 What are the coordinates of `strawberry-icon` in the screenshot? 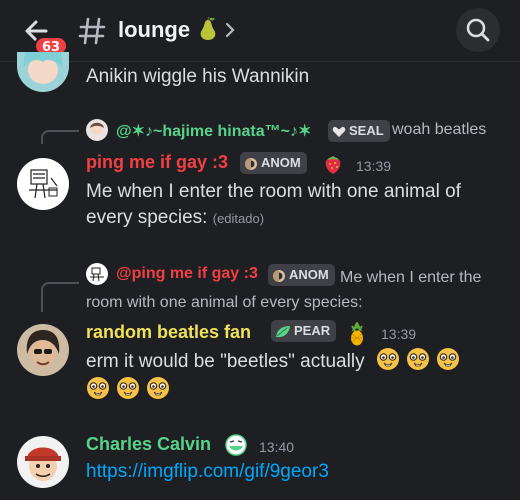 It's located at (333, 165).